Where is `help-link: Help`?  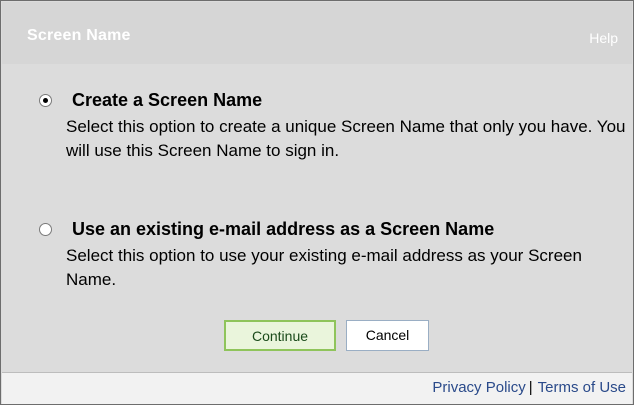
help-link: Help is located at coordinates (603, 38).